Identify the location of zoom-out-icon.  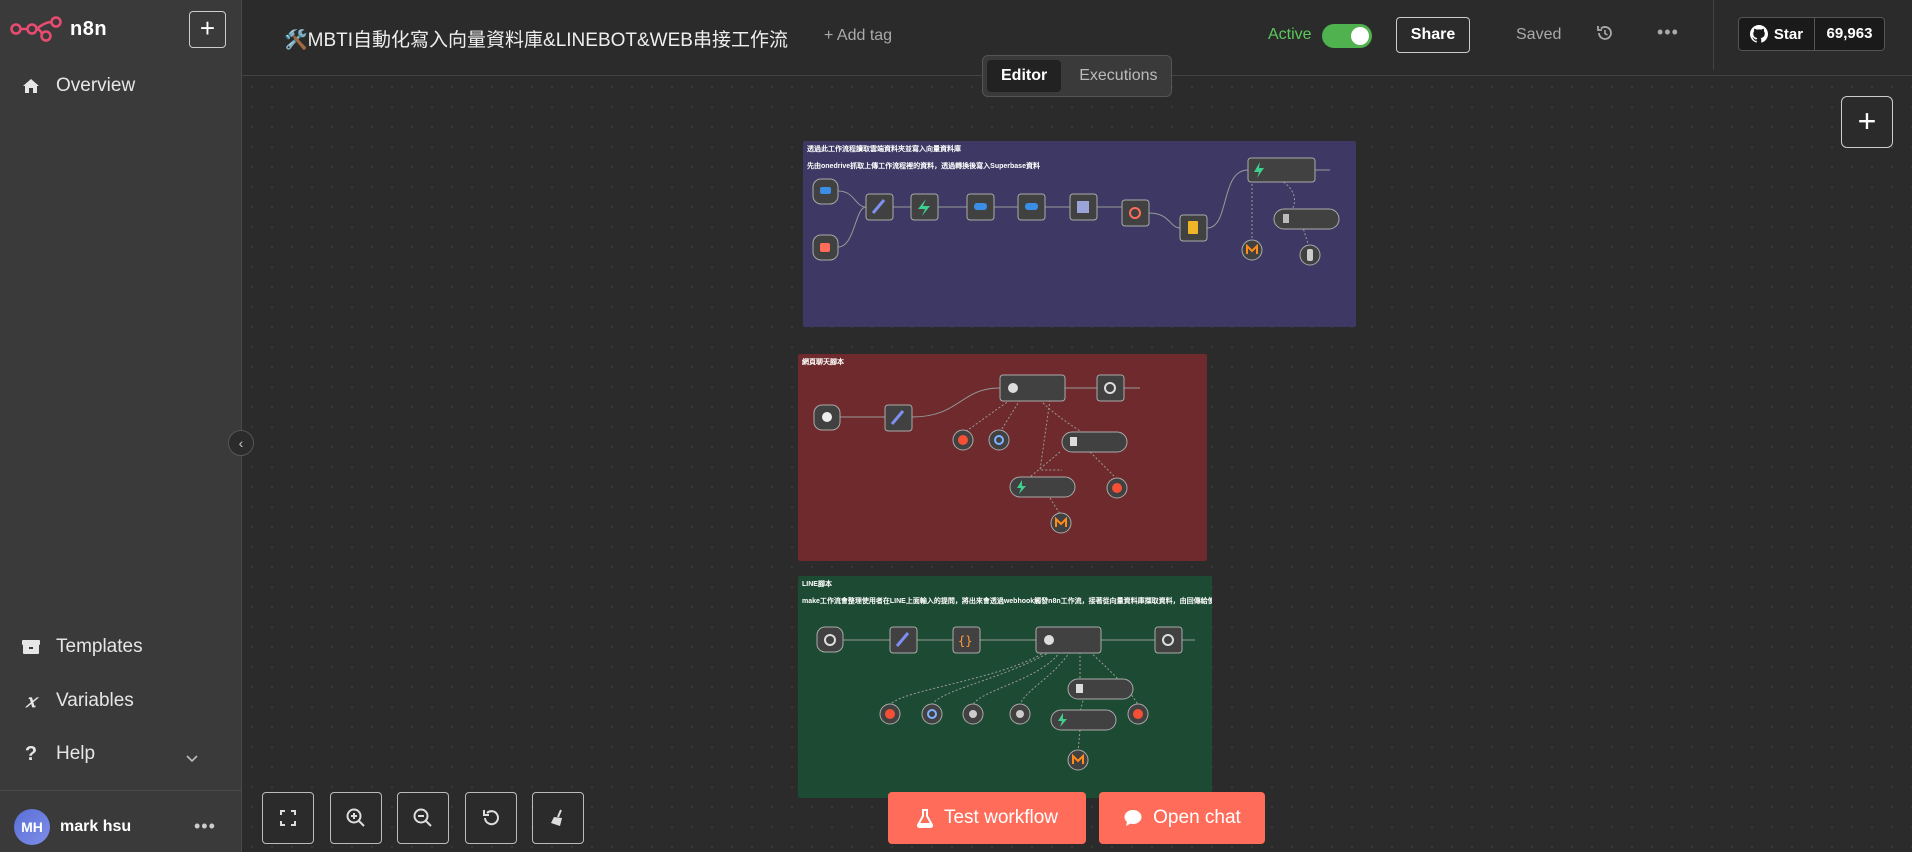
(422, 817).